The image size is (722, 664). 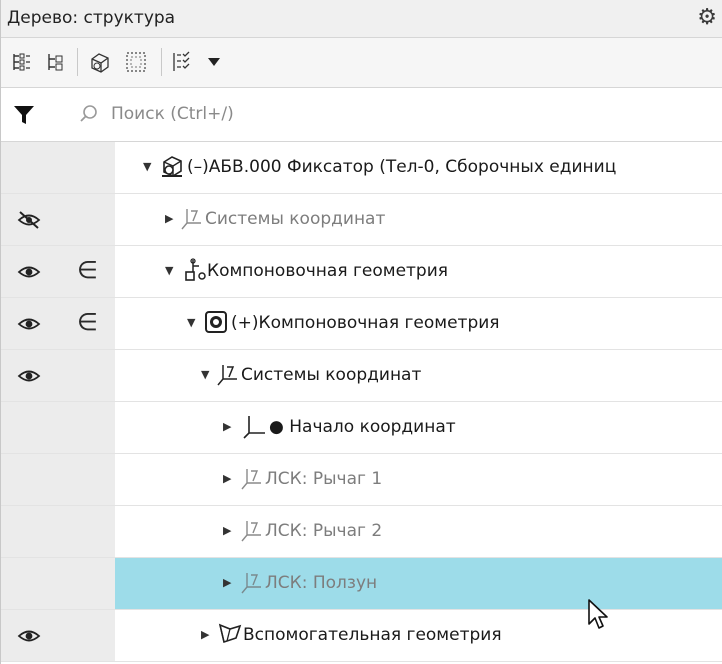 I want to click on assembly-icon, so click(x=172, y=168).